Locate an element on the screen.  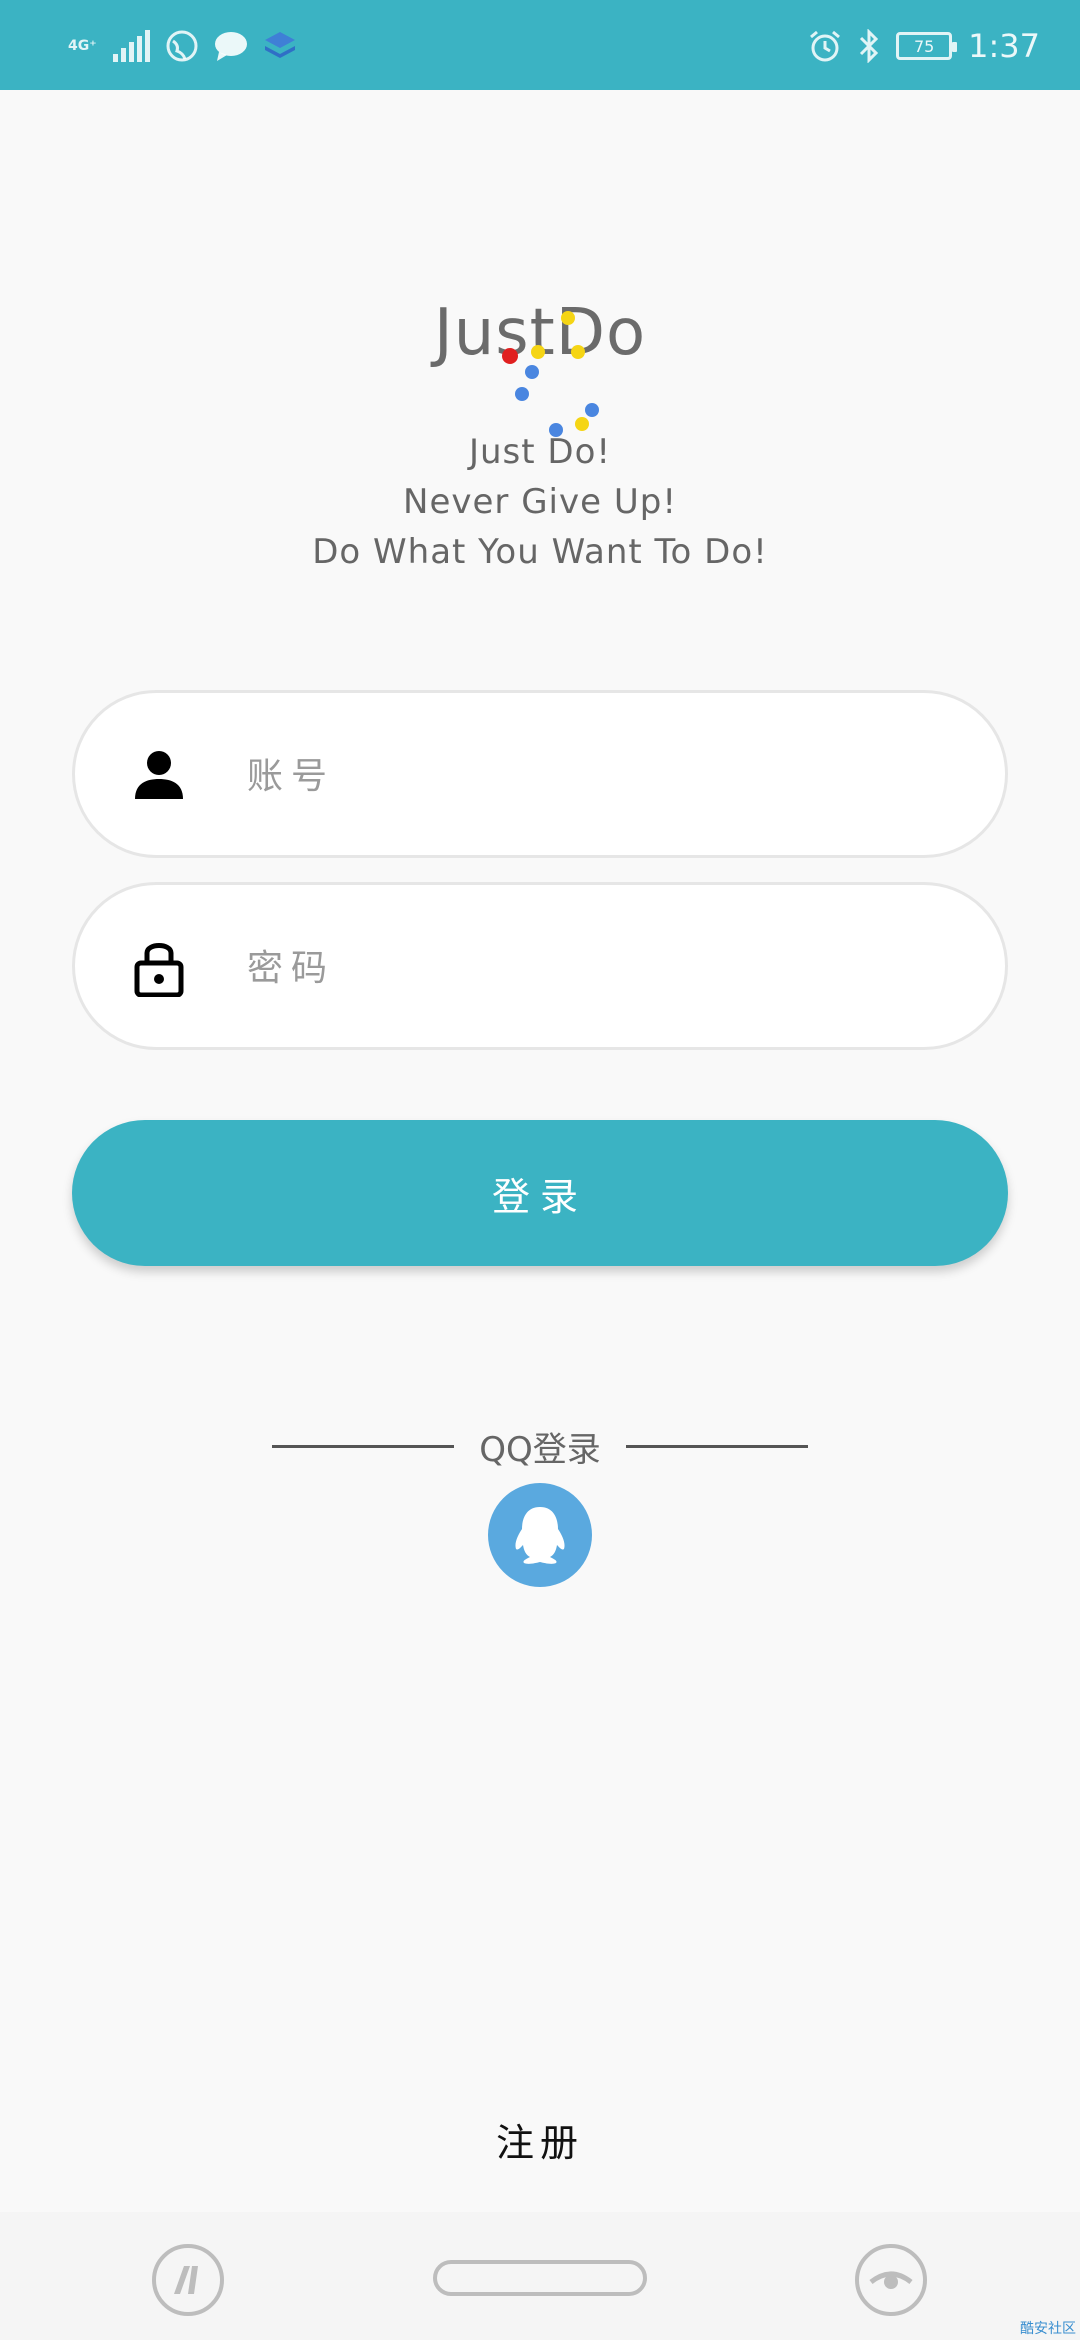
password-field is located at coordinates (540, 966).